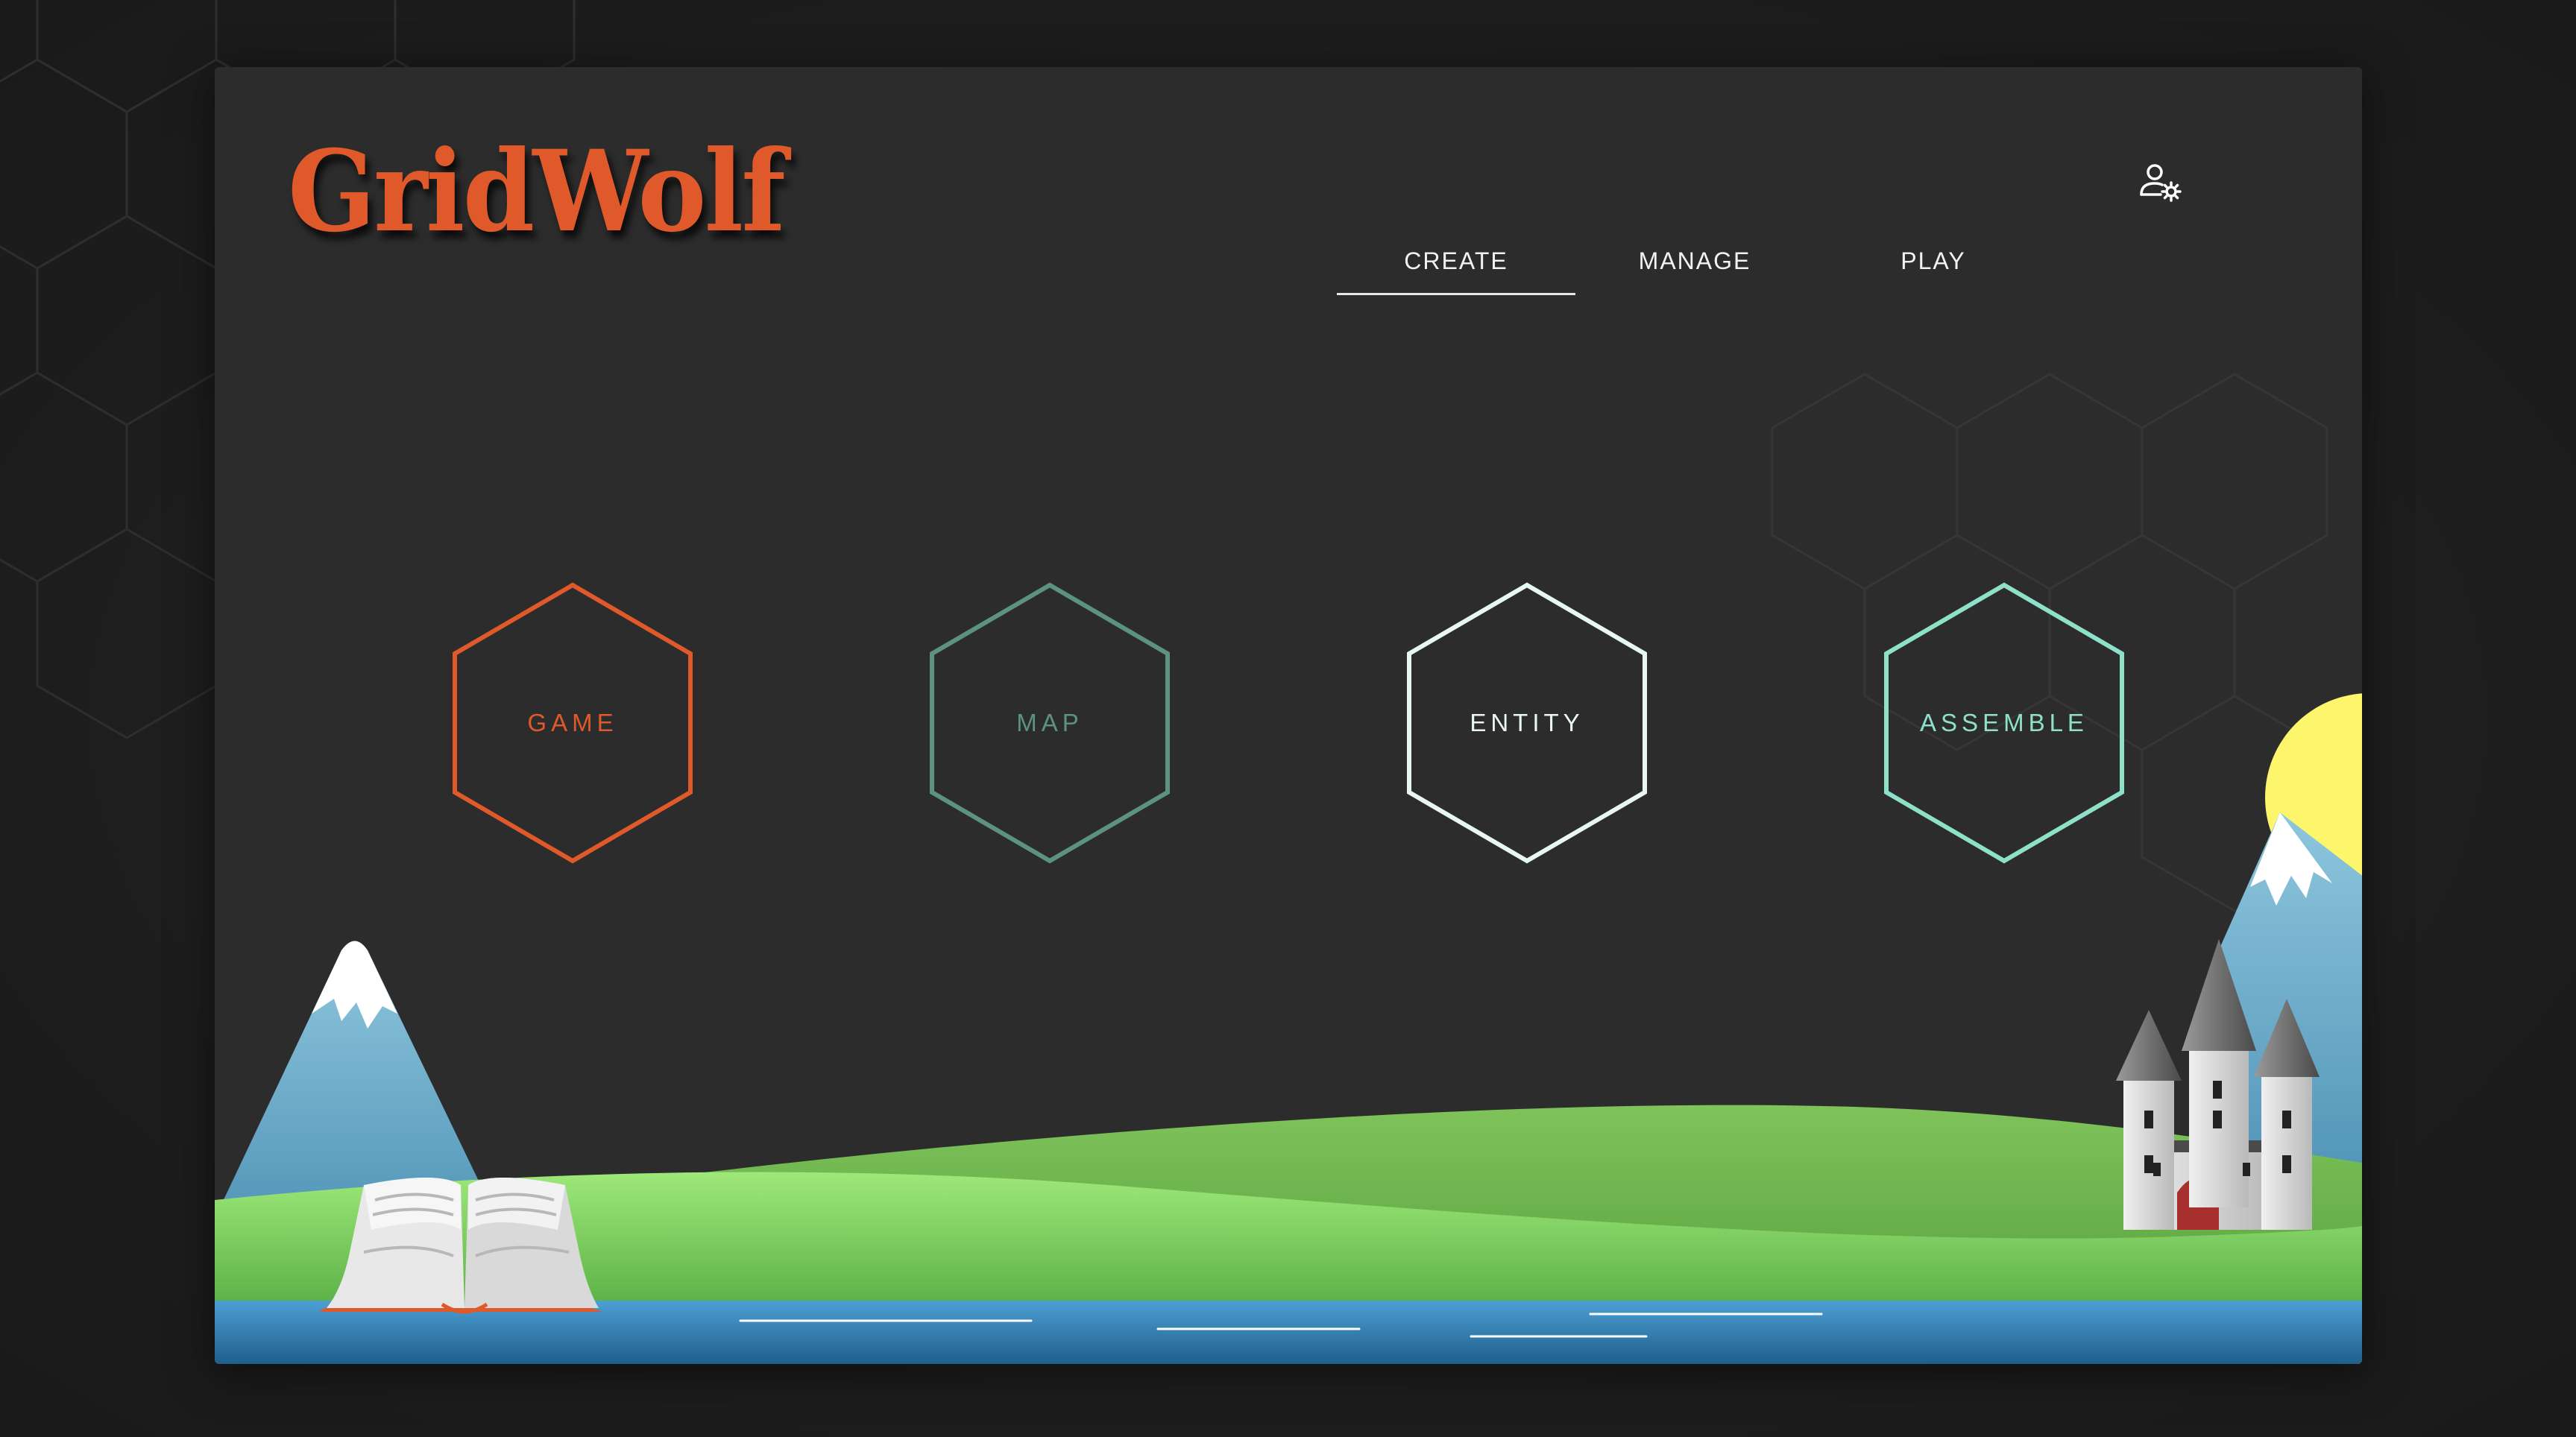  I want to click on assemble-label: ASSEMBLE, so click(2004, 722).